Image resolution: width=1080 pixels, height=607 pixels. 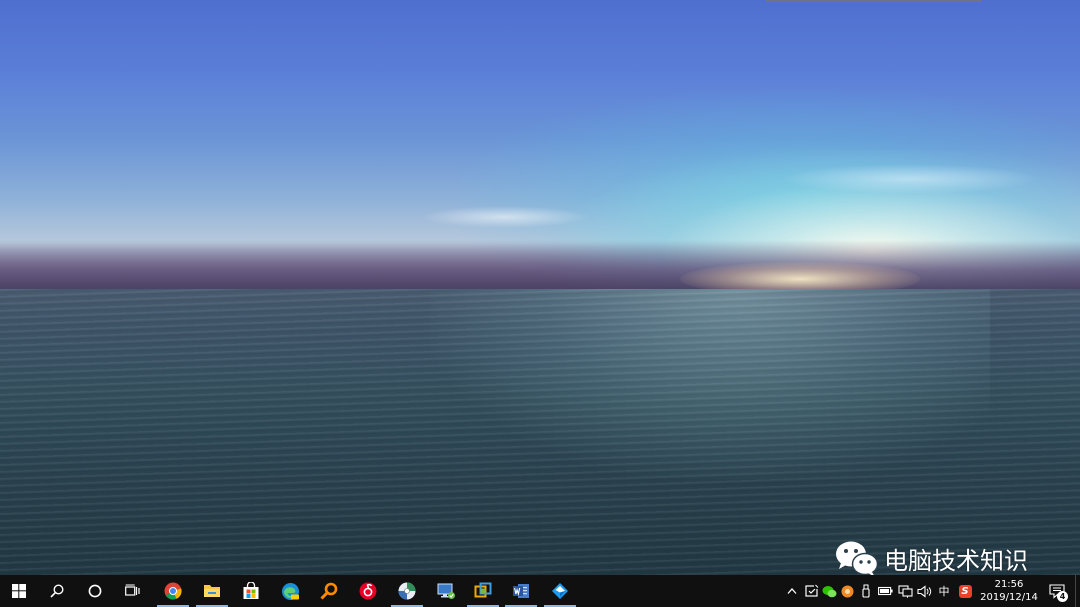 I want to click on task-view-icon, so click(x=132, y=590).